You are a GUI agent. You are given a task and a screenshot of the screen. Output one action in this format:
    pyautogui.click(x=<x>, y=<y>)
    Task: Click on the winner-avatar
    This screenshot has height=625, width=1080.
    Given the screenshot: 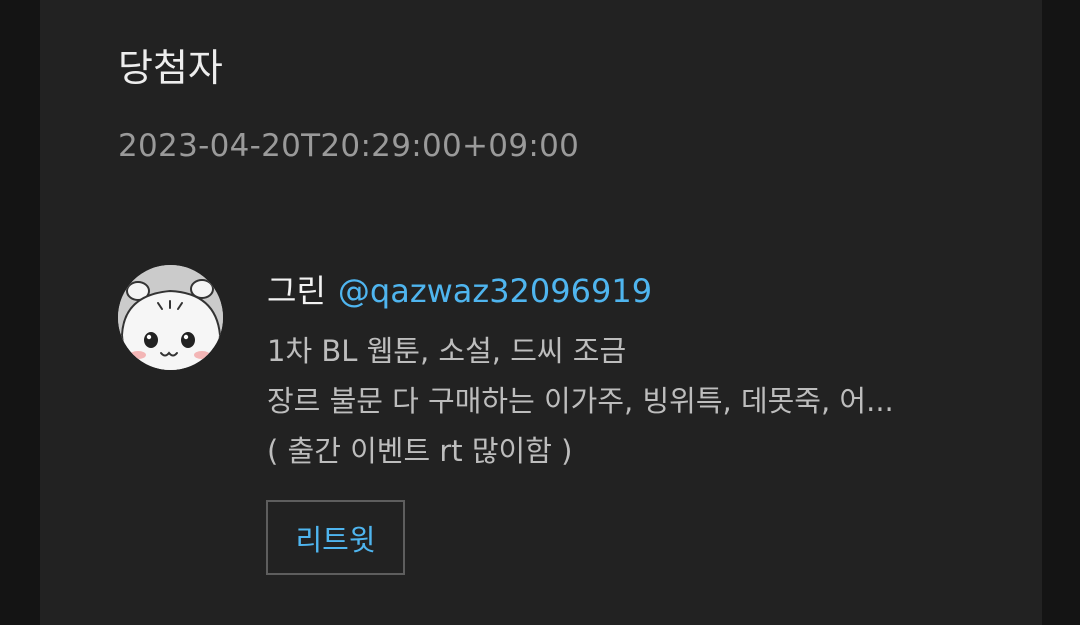 What is the action you would take?
    pyautogui.click(x=170, y=317)
    